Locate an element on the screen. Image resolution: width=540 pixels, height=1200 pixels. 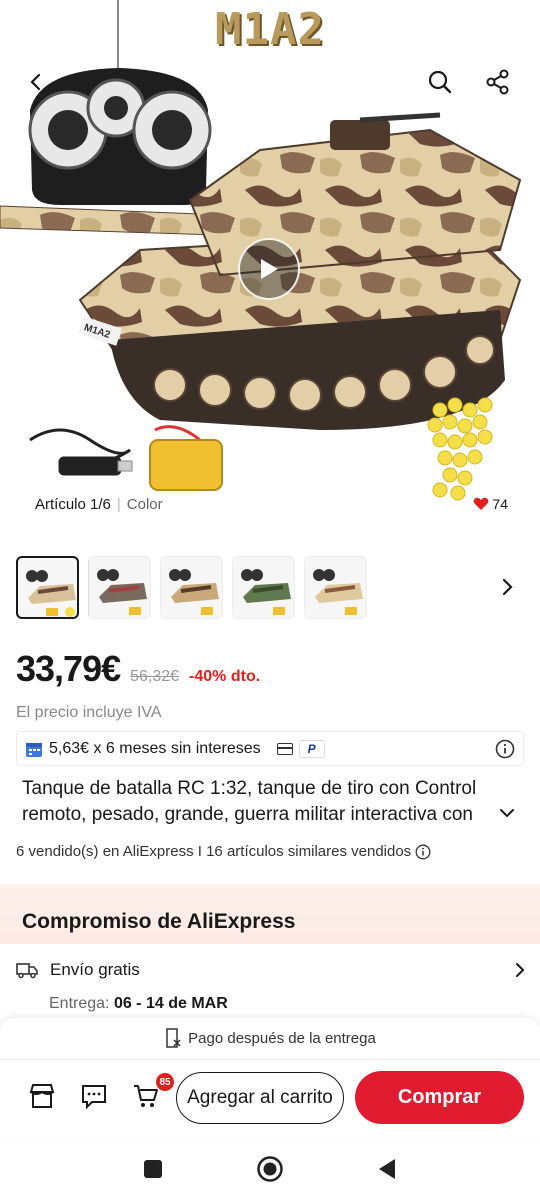
store-icon is located at coordinates (42, 1096).